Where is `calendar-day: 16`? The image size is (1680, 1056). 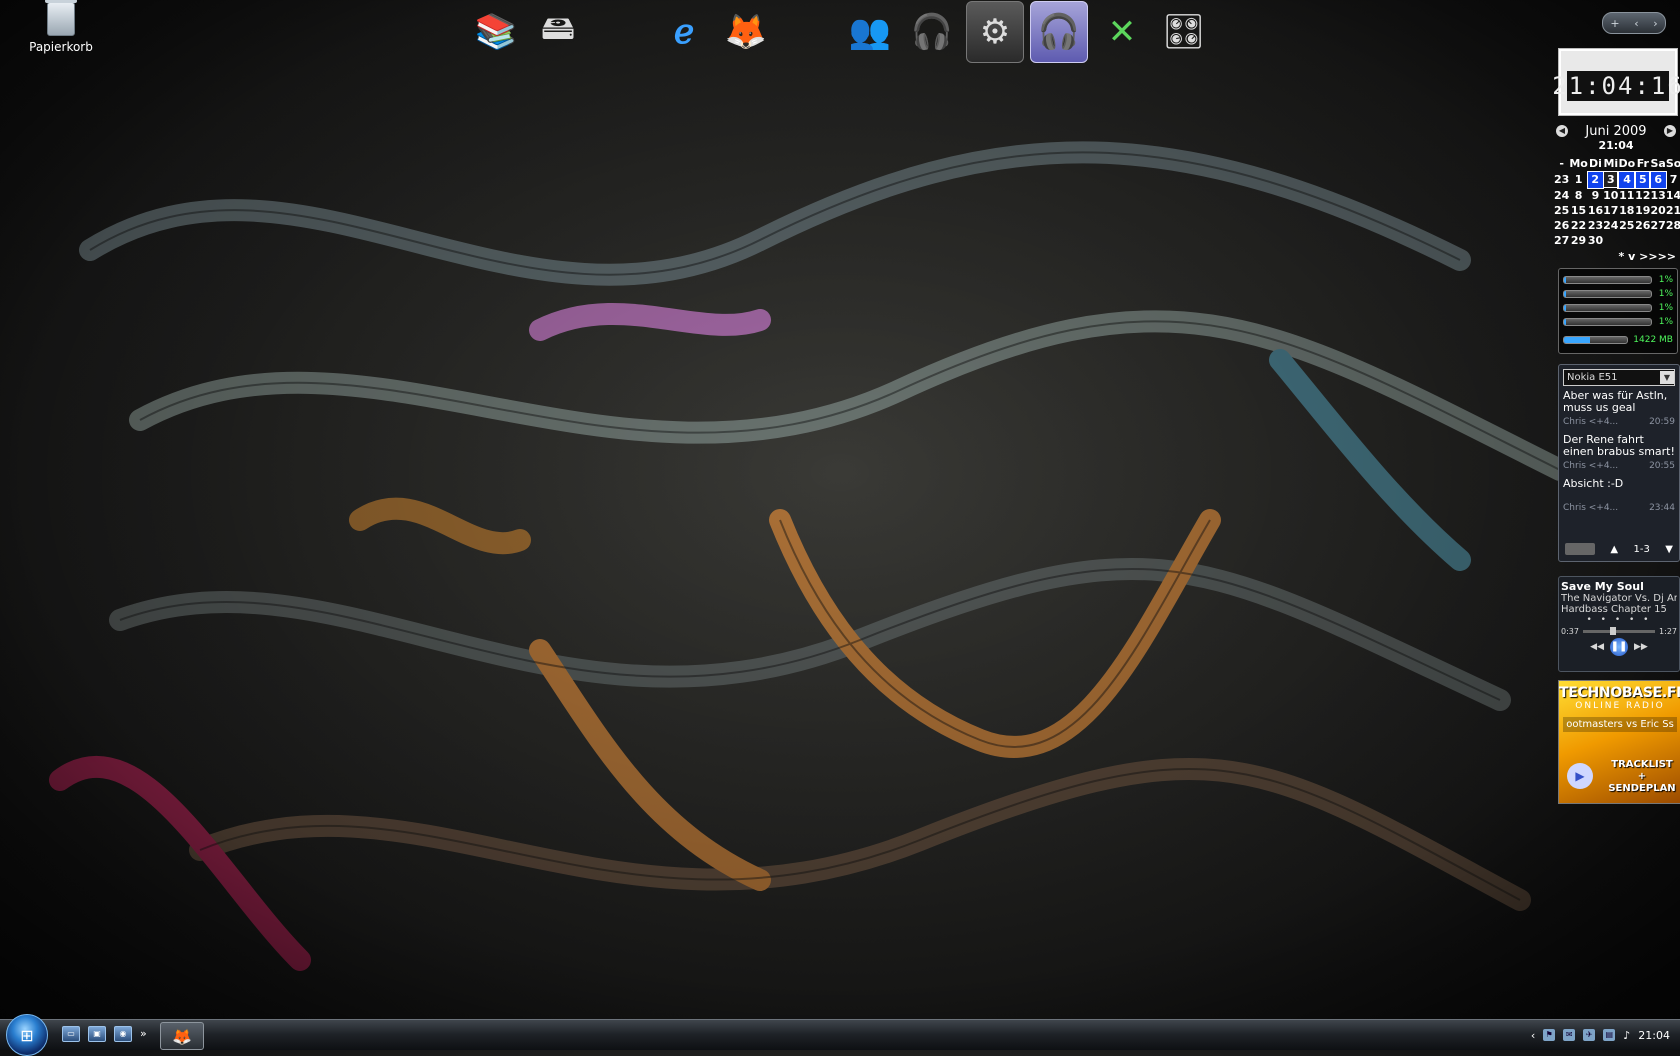
calendar-day: 16 is located at coordinates (1595, 210).